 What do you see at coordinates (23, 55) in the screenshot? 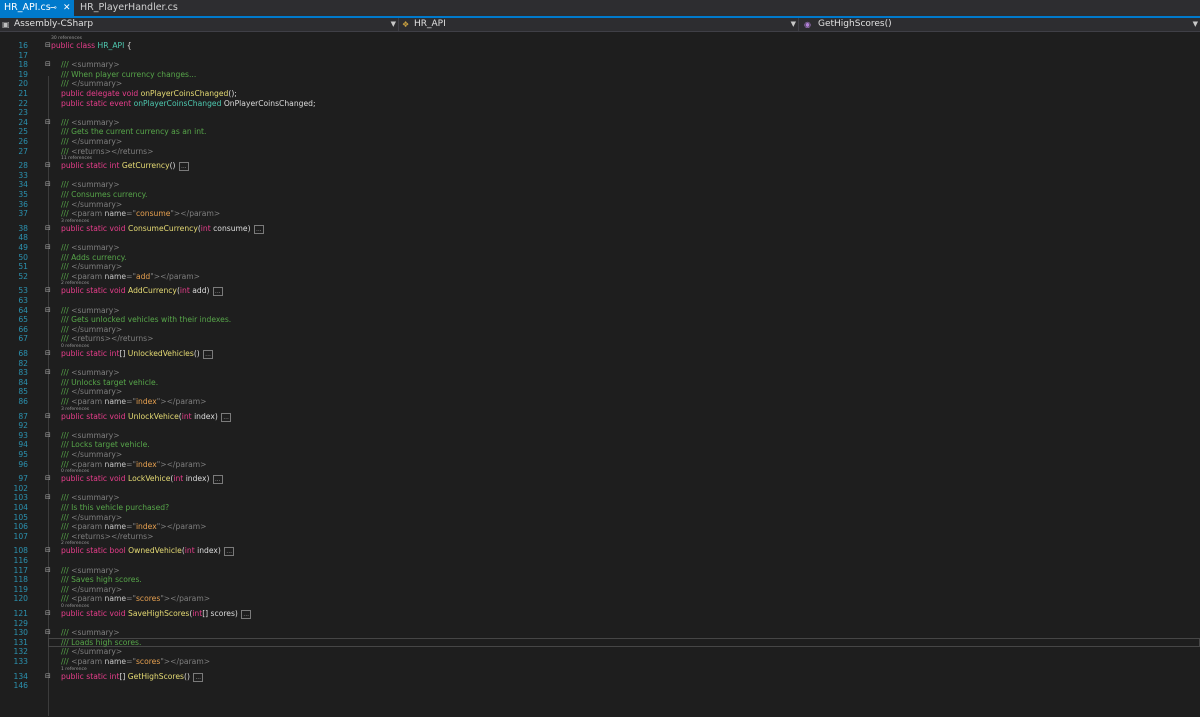
I see `line-number: 17` at bounding box center [23, 55].